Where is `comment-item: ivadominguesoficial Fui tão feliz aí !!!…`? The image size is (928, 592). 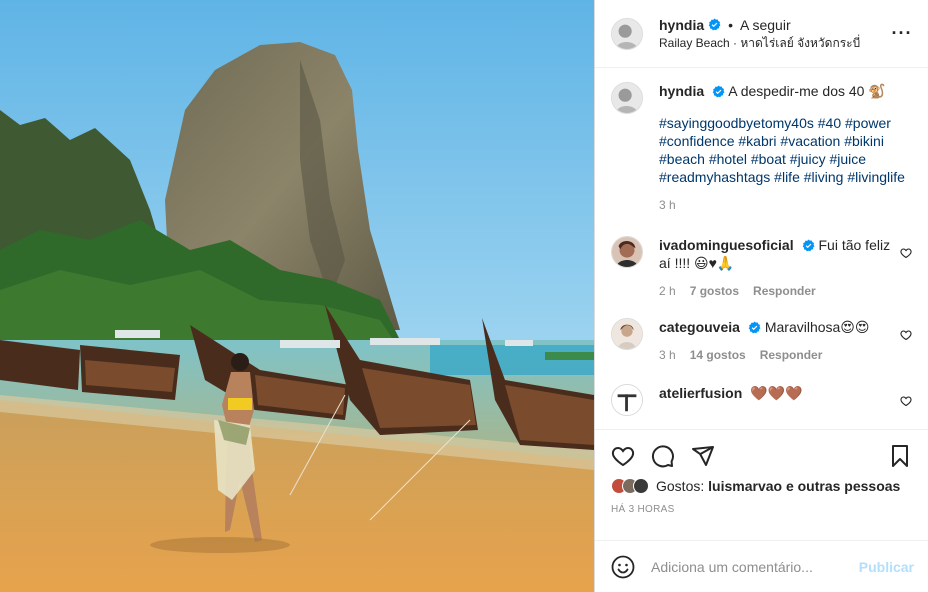 comment-item: ivadominguesoficial Fui tão feliz aí !!!… is located at coordinates (761, 268).